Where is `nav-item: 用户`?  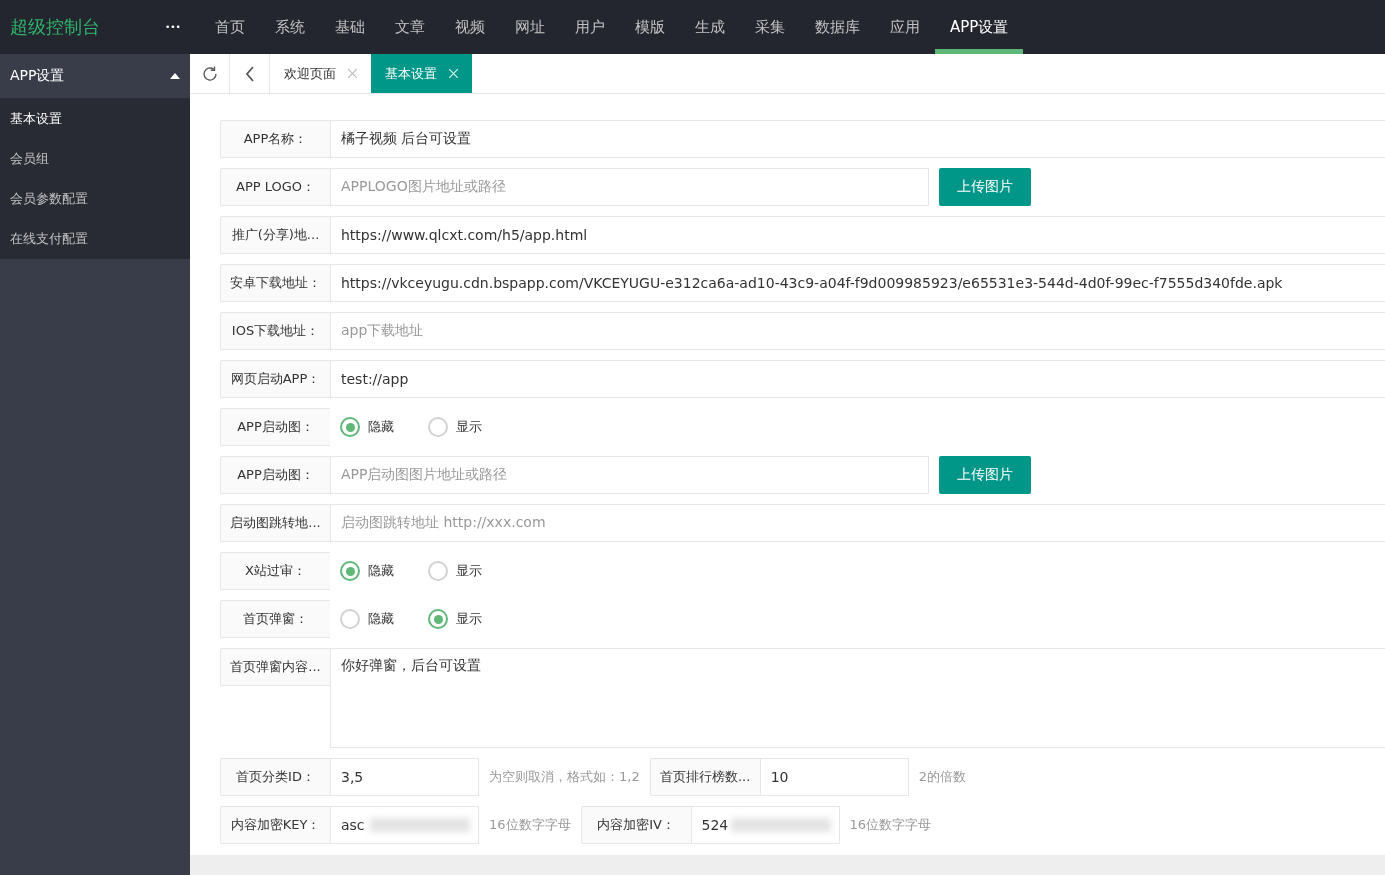 nav-item: 用户 is located at coordinates (590, 27).